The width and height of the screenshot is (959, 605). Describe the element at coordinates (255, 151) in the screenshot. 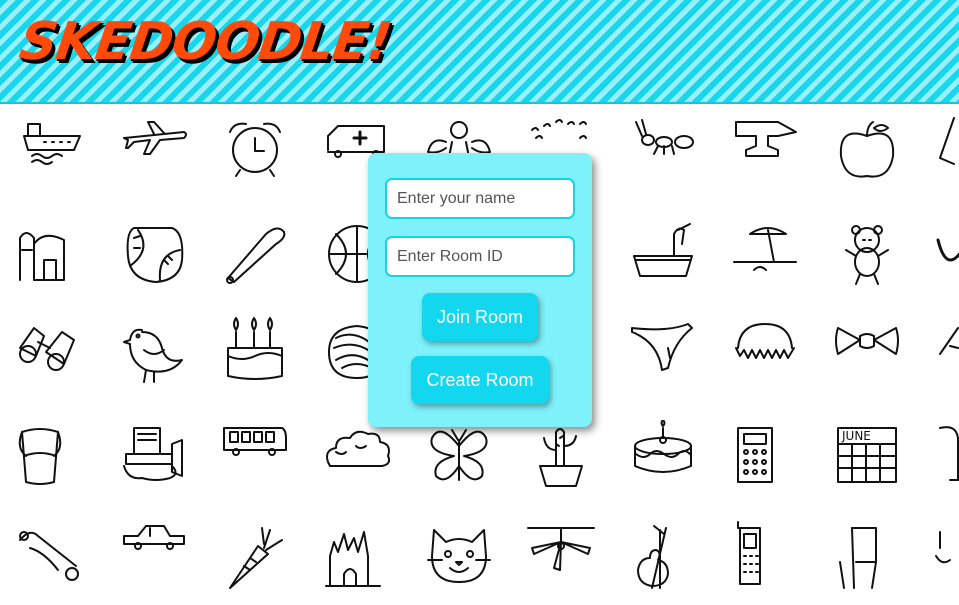

I see `alarm-clock-icon` at that location.